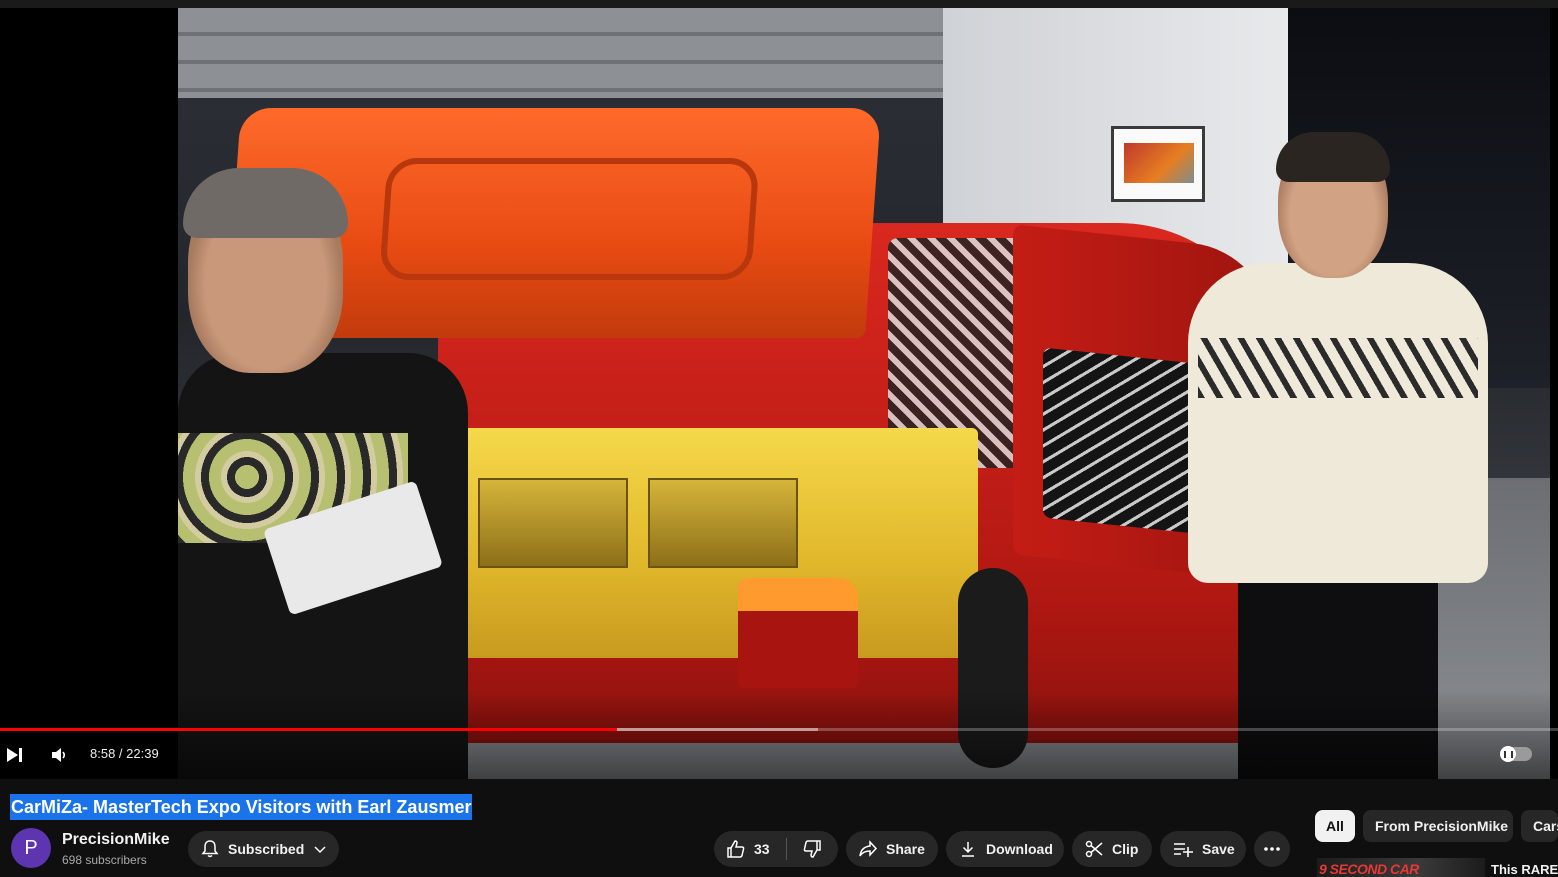 The image size is (1558, 877). I want to click on chip-from-channel: From PrecisionMike, so click(1438, 826).